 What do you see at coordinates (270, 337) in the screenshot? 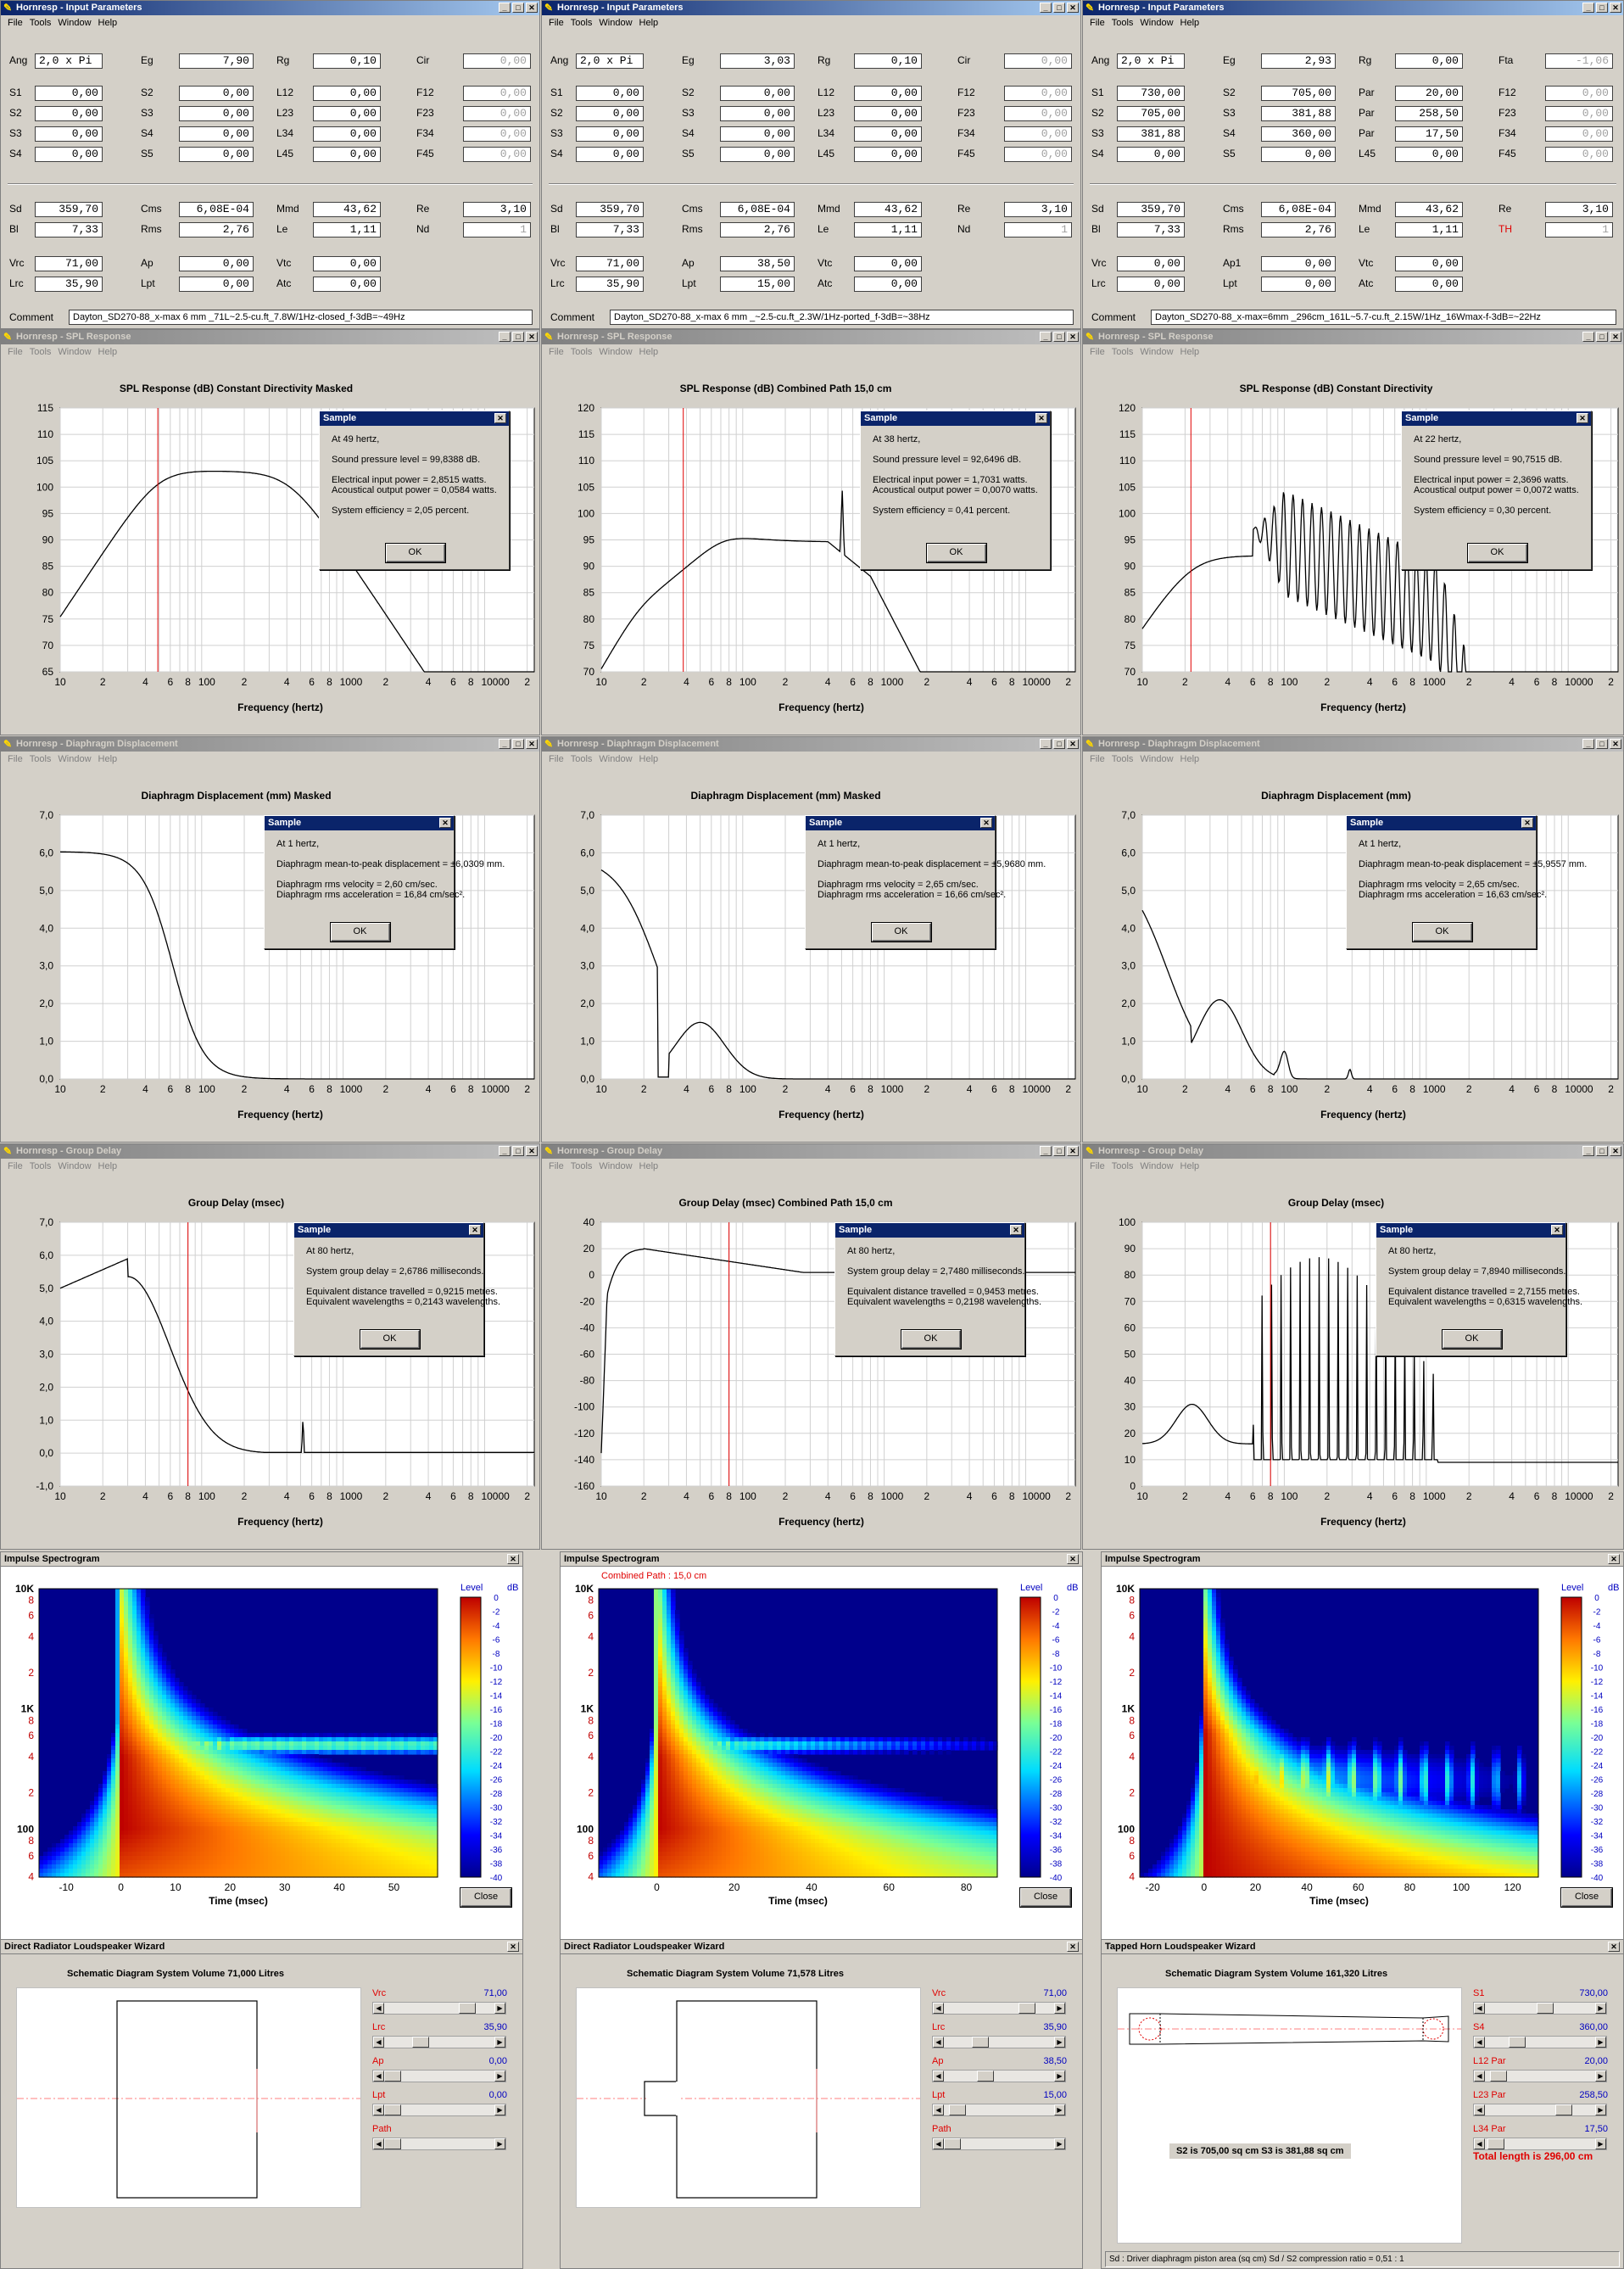
I see `title-bar: ✎ Hornresp - SPL Response _ □ ✕` at bounding box center [270, 337].